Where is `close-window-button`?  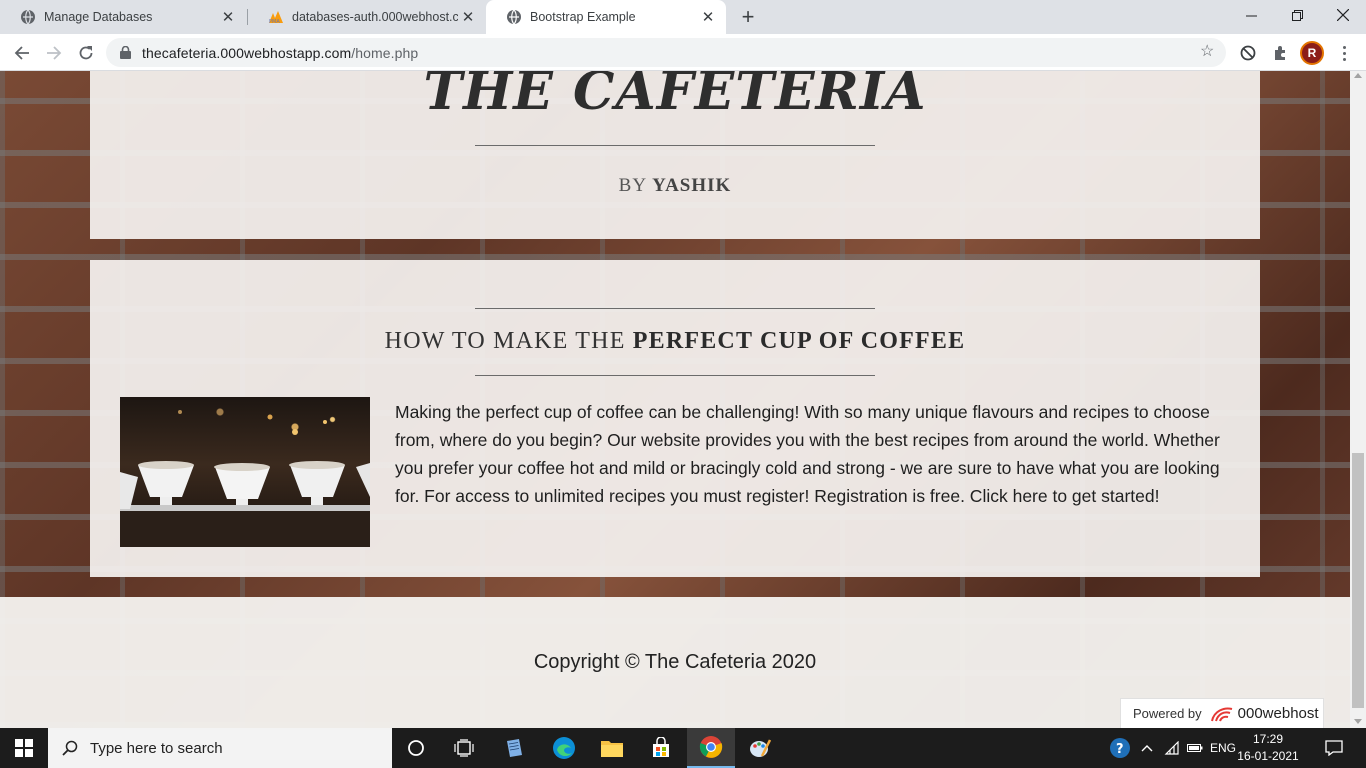
close-window-button is located at coordinates (1343, 15).